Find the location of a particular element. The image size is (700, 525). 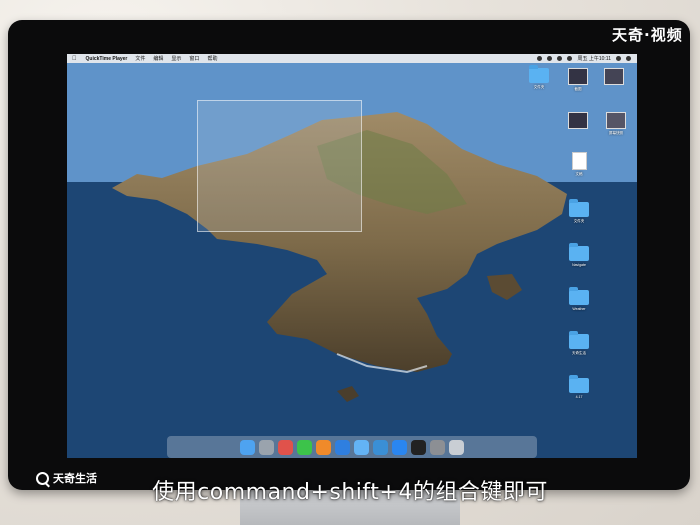

finder-icon is located at coordinates (247, 447).